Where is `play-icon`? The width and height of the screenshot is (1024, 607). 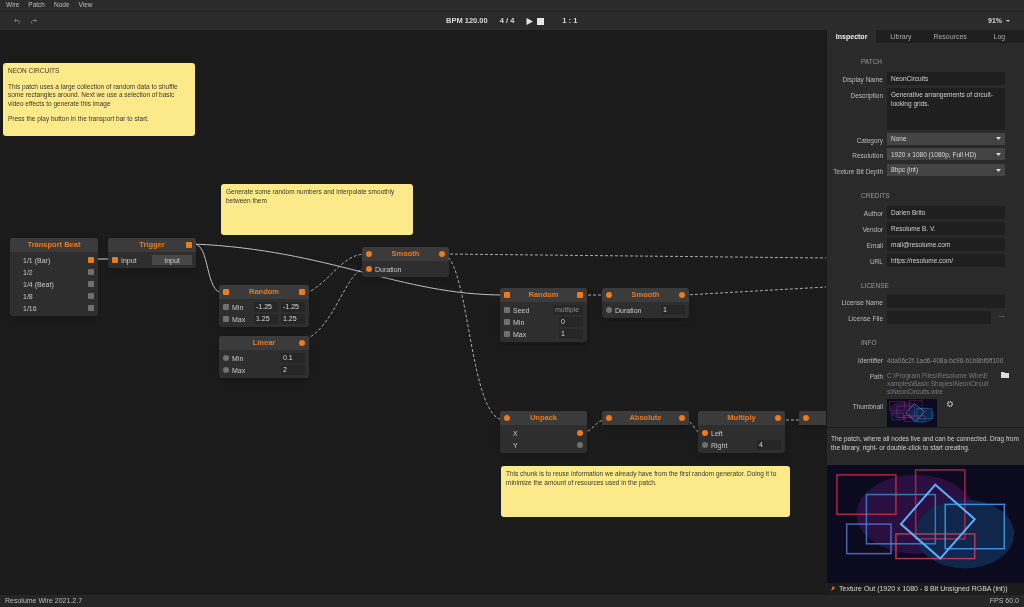
play-icon is located at coordinates (530, 21).